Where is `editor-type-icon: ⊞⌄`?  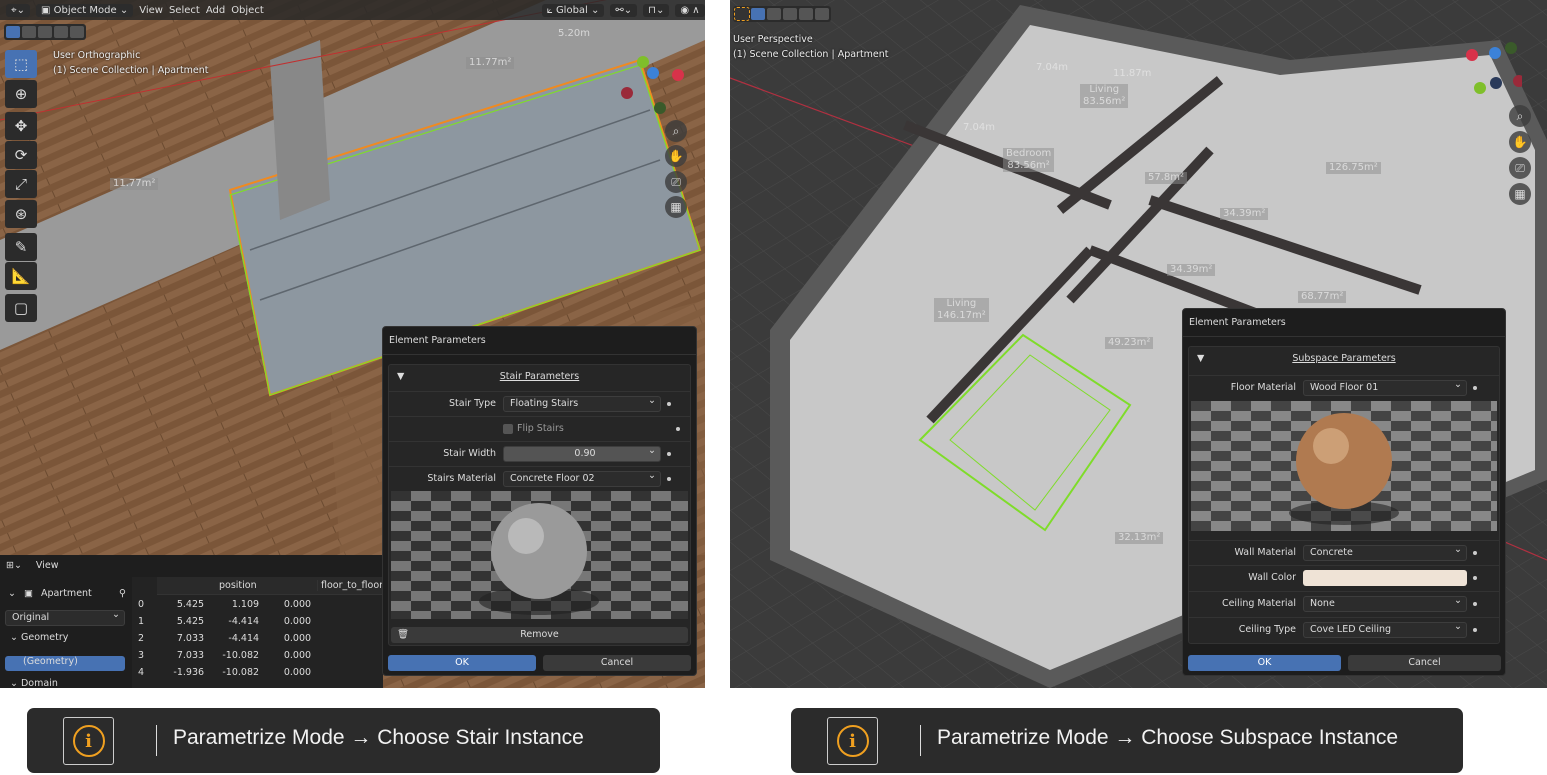 editor-type-icon: ⊞⌄ is located at coordinates (14, 565).